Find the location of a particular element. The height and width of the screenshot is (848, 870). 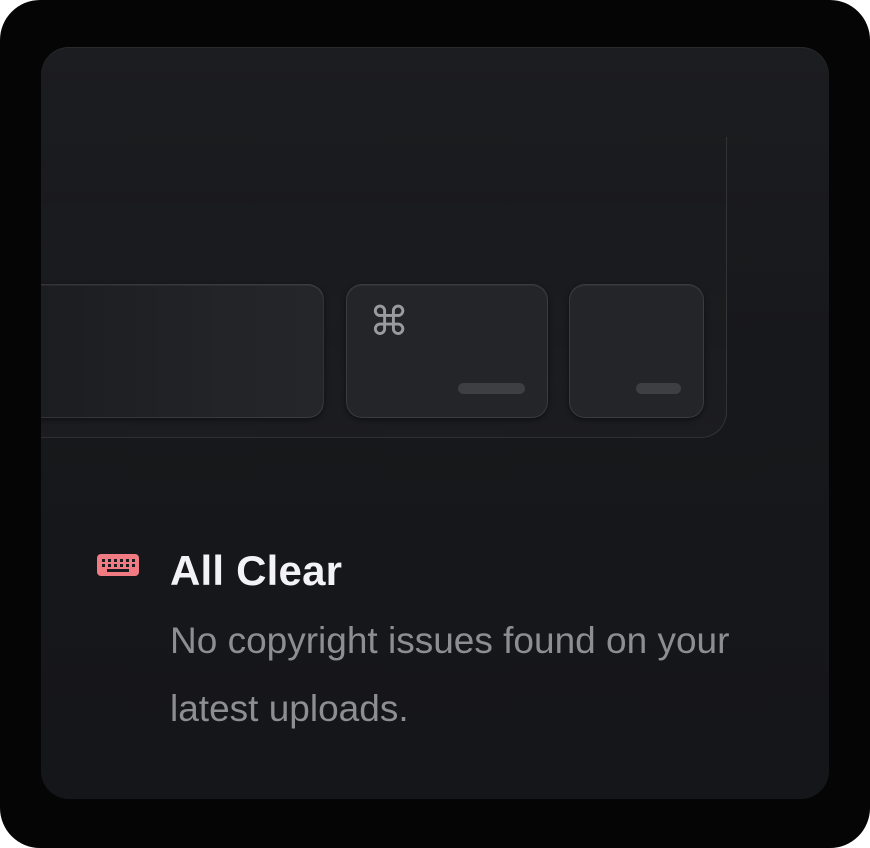

command-icon: ⌘ is located at coordinates (389, 322).